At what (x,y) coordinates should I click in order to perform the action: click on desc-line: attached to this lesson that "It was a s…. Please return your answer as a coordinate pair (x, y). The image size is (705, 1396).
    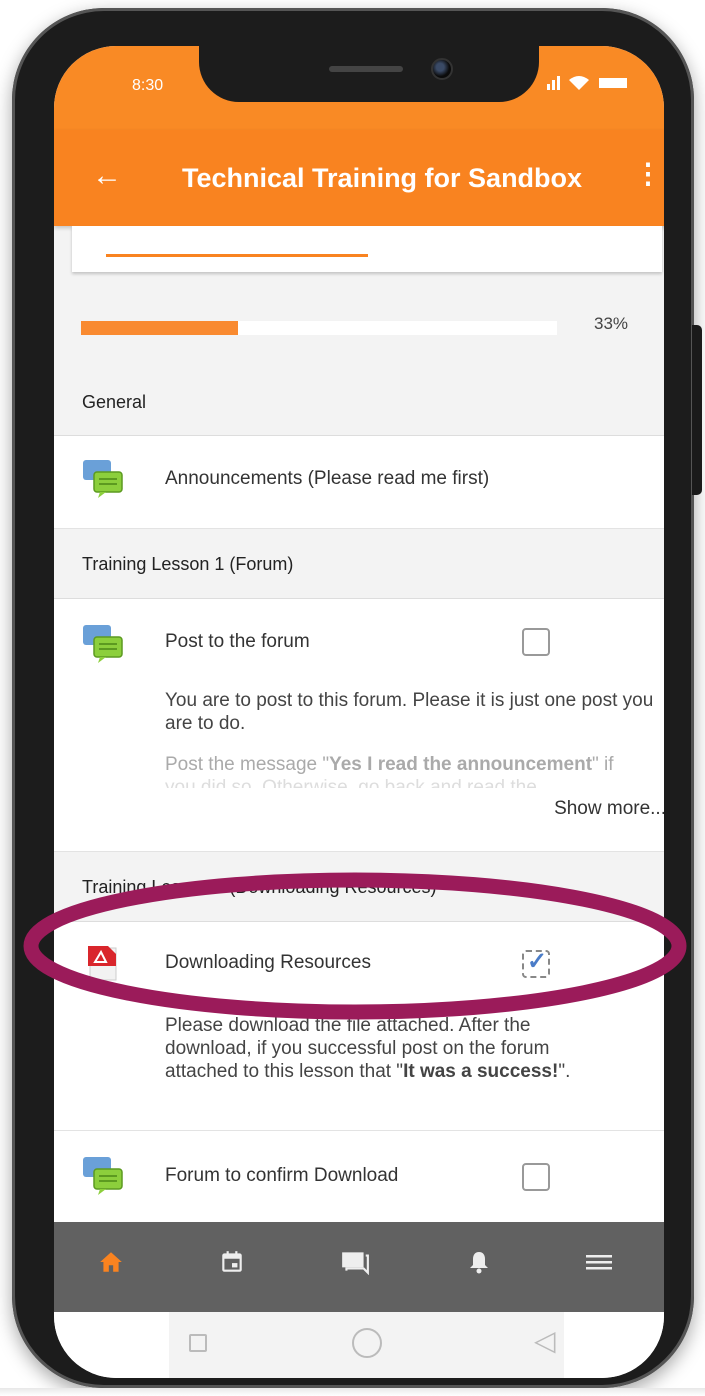
    Looking at the image, I should click on (414, 1071).